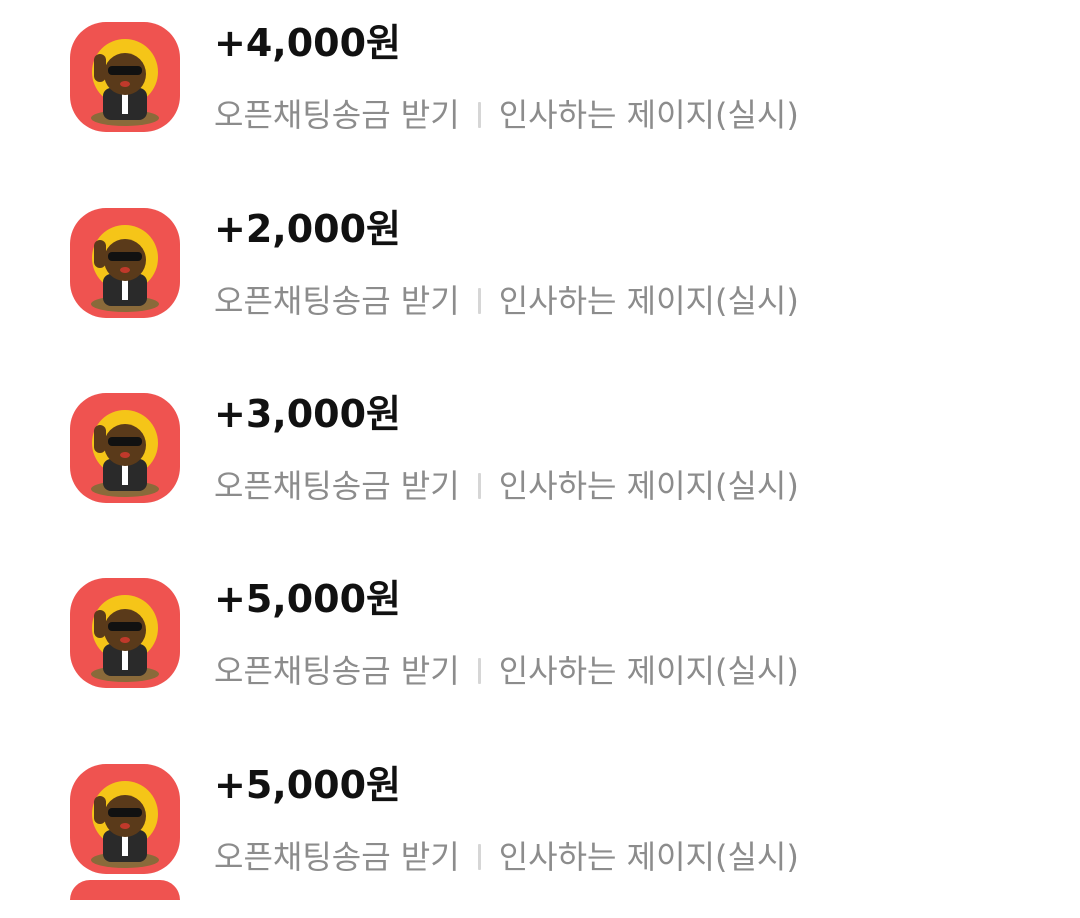  I want to click on amount-text: +2,000원, so click(307, 229).